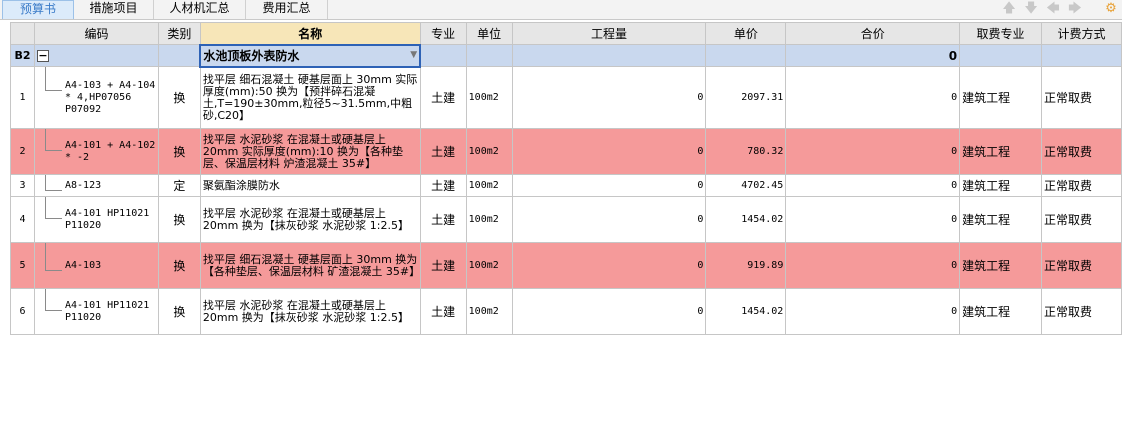 The image size is (1122, 431). Describe the element at coordinates (1031, 9) in the screenshot. I see `arrow-down-icon: 🡇` at that location.